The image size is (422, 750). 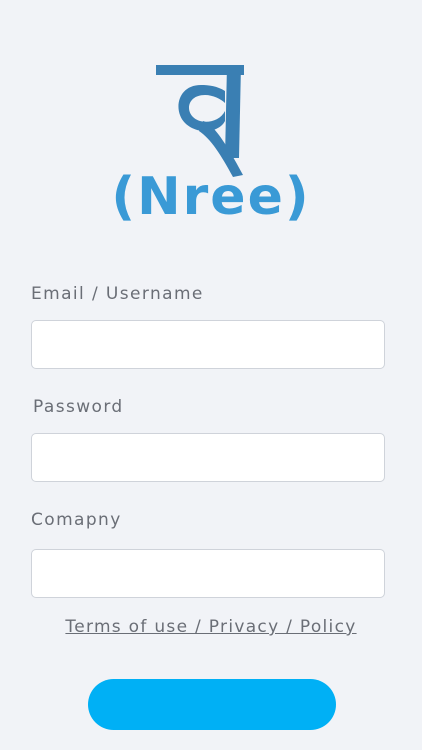 I want to click on nree-glyph-logo-icon, so click(x=200, y=121).